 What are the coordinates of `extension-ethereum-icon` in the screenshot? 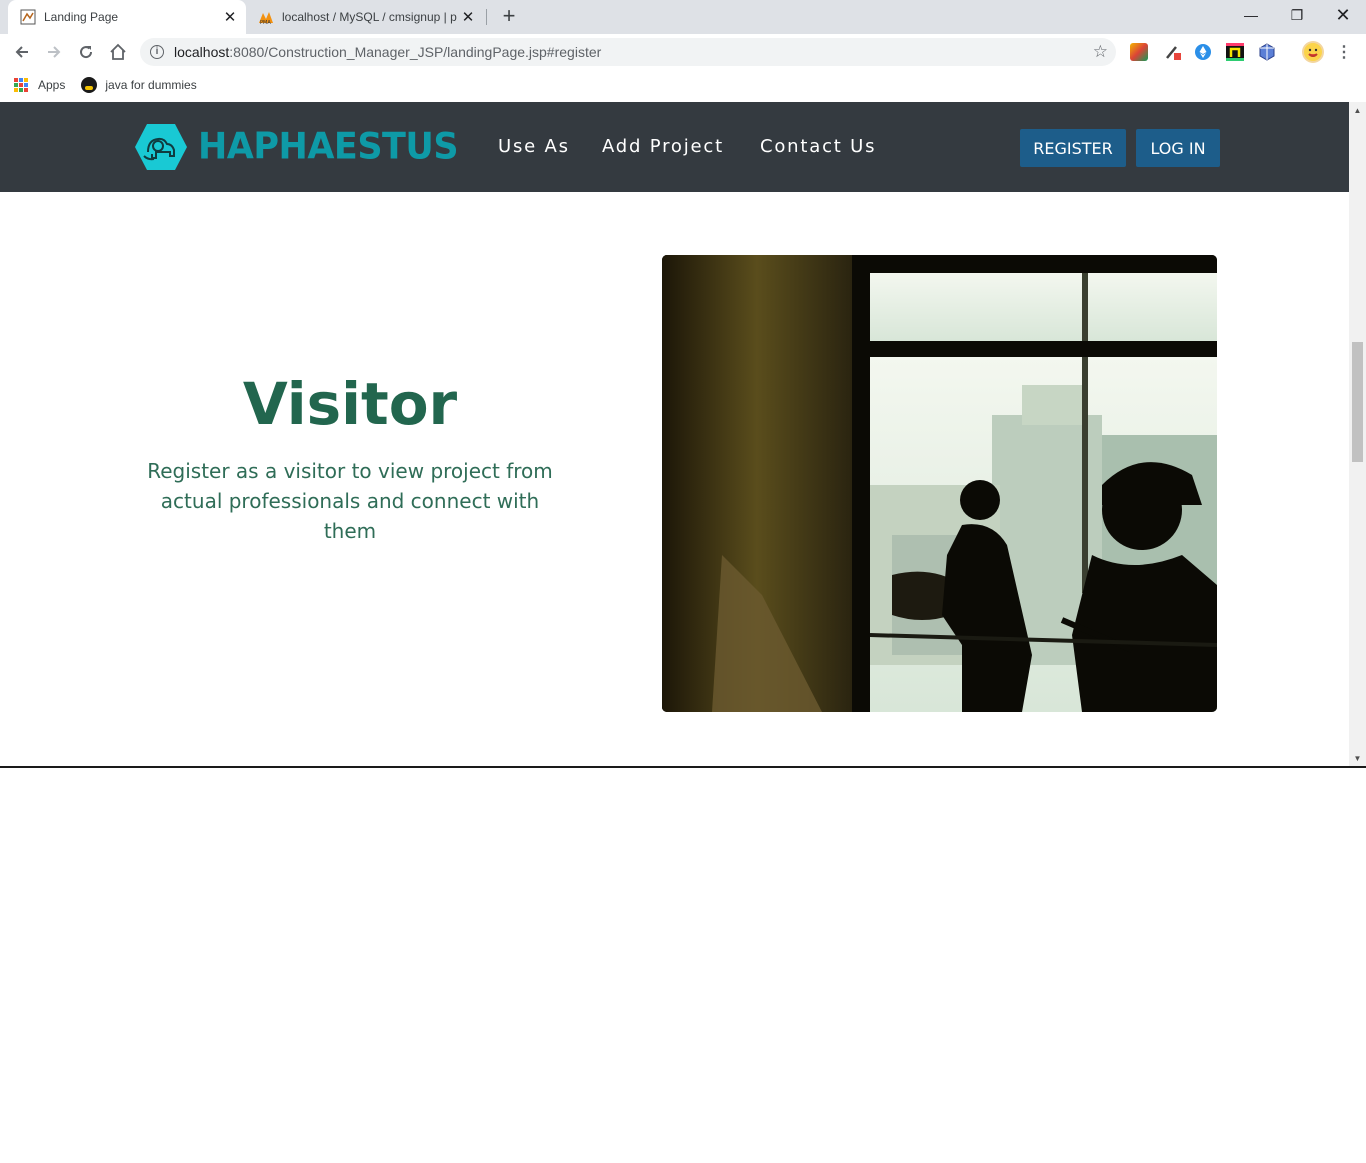 It's located at (1203, 52).